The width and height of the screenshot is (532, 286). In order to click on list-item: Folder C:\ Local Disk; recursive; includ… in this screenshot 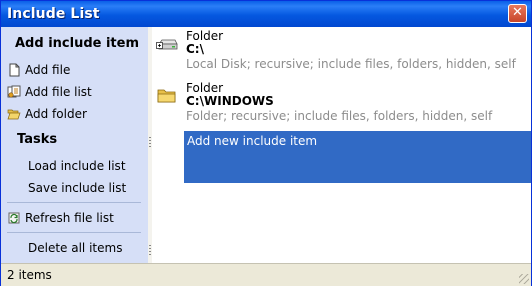, I will do `click(341, 53)`.